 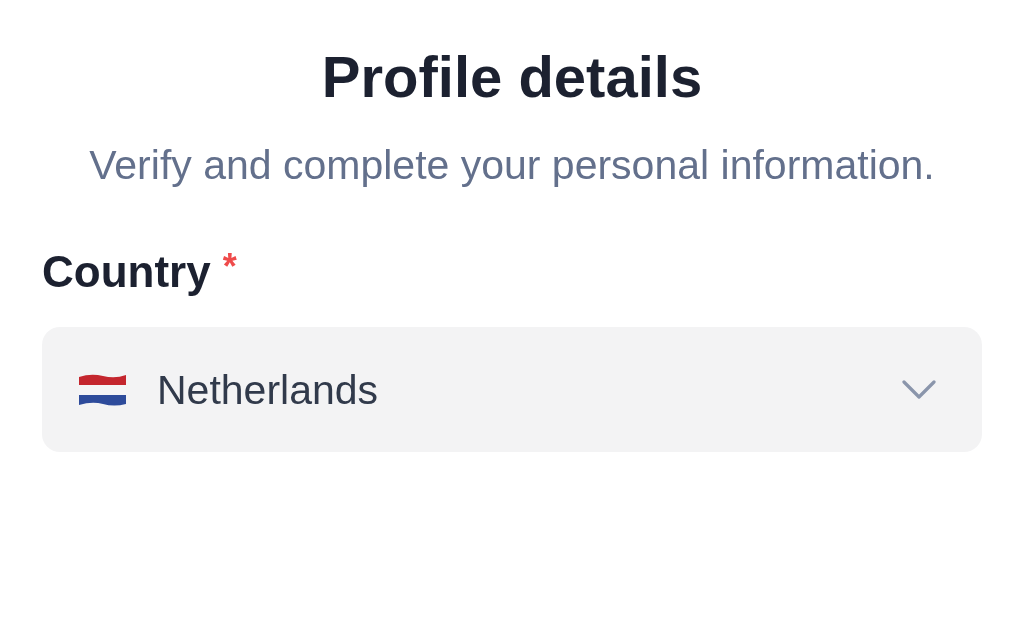 What do you see at coordinates (229, 267) in the screenshot?
I see `required-asterisk: *` at bounding box center [229, 267].